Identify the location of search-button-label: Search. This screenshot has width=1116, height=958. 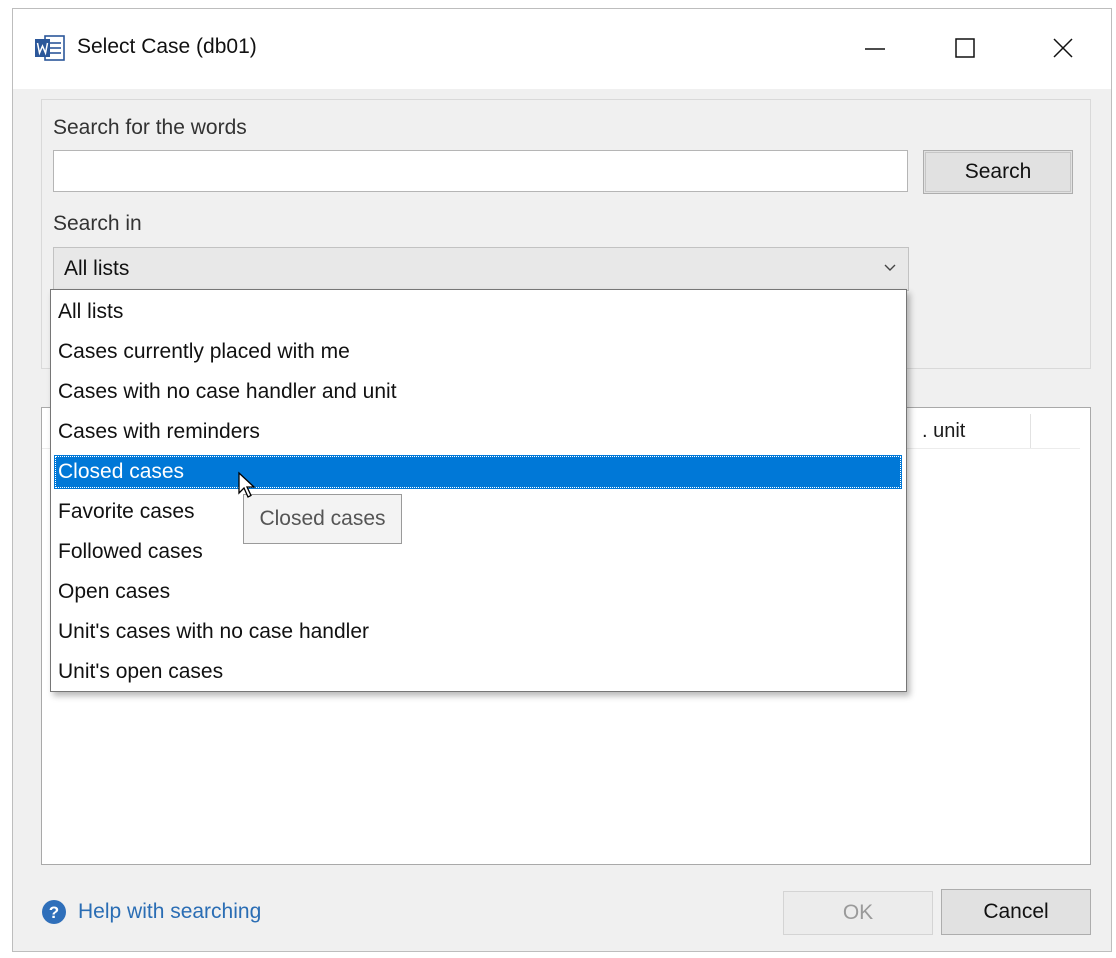
(998, 171).